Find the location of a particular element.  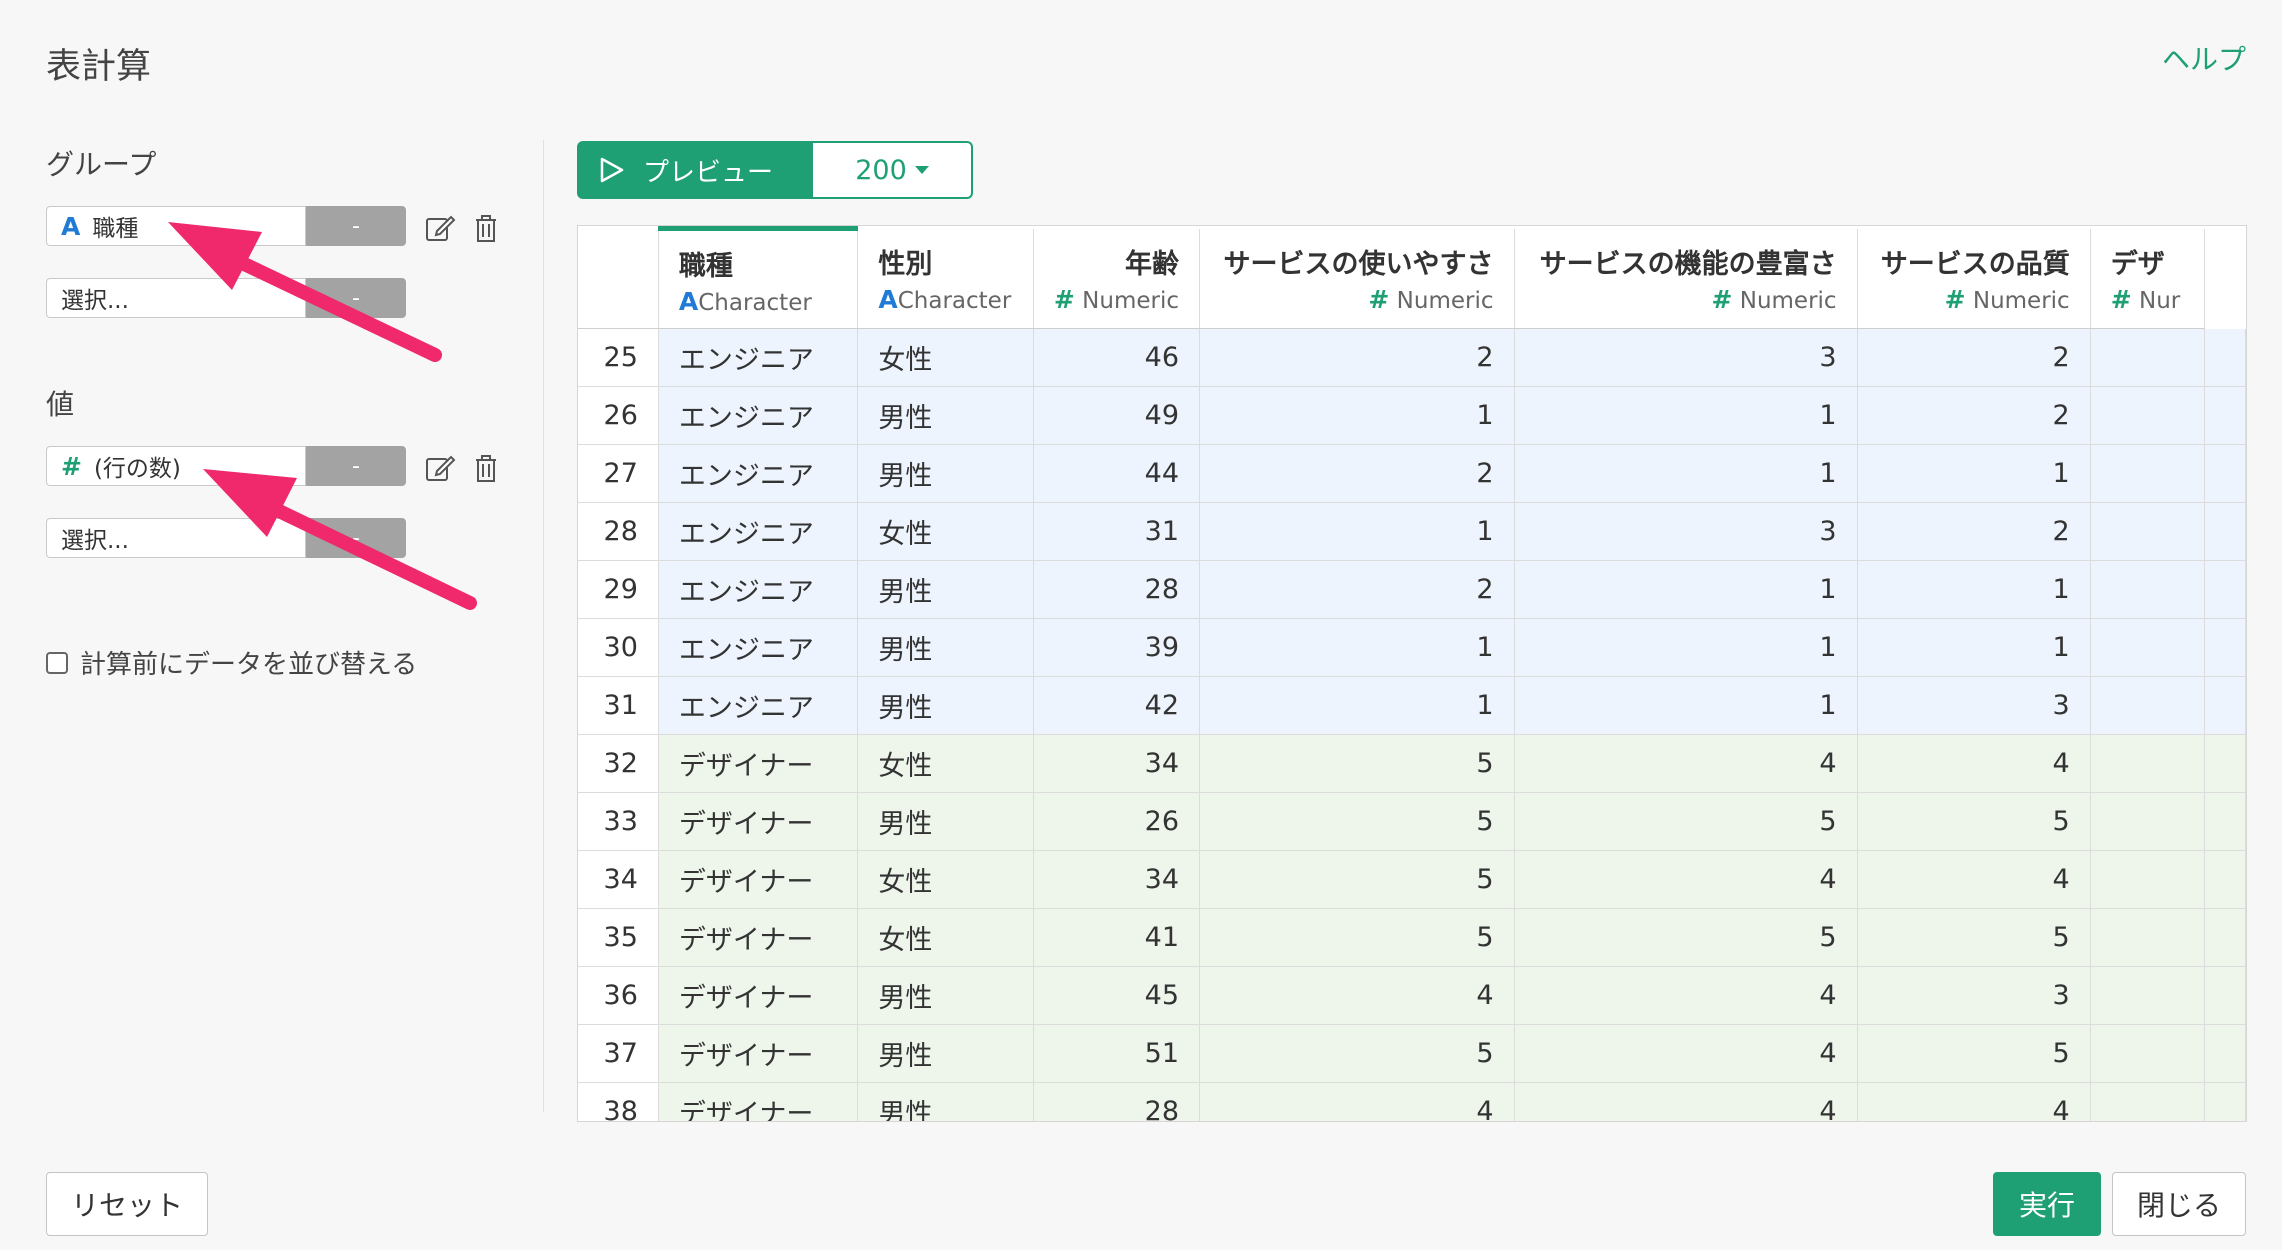

value-label: 値 is located at coordinates (60, 404).